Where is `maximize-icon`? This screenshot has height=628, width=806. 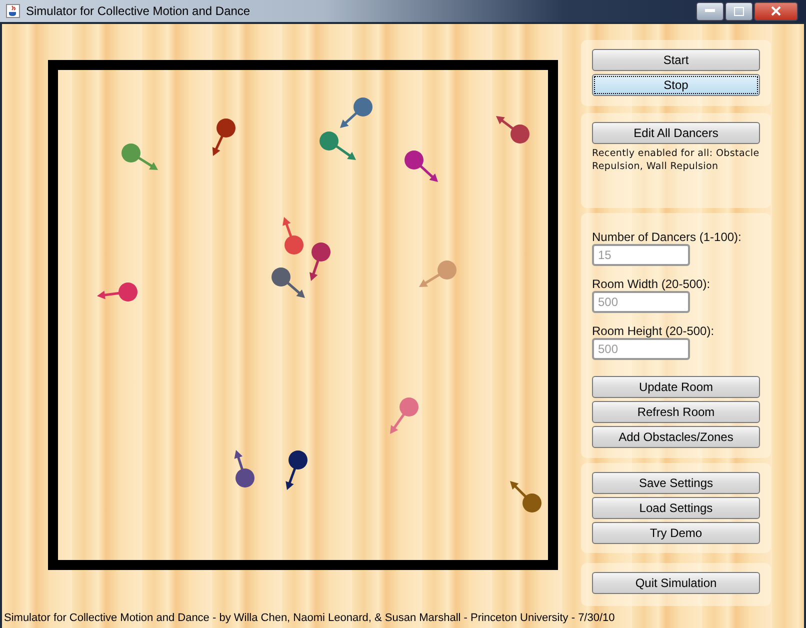
maximize-icon is located at coordinates (739, 11).